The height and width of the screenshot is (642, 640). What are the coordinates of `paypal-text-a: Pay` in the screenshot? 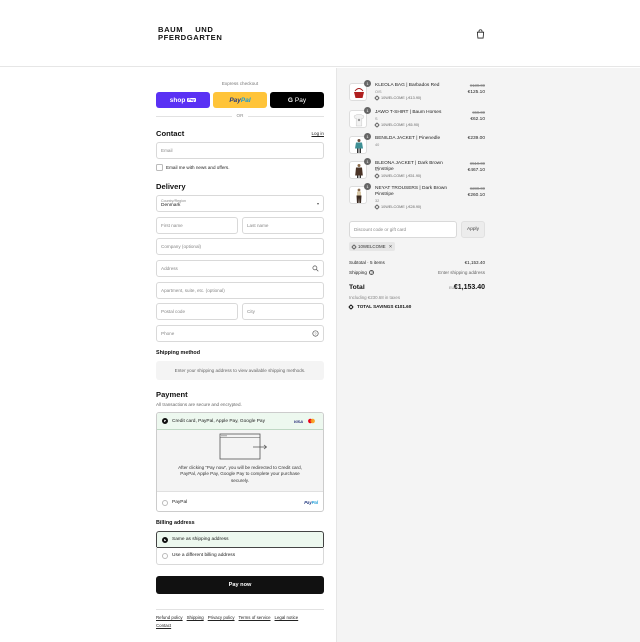 It's located at (235, 100).